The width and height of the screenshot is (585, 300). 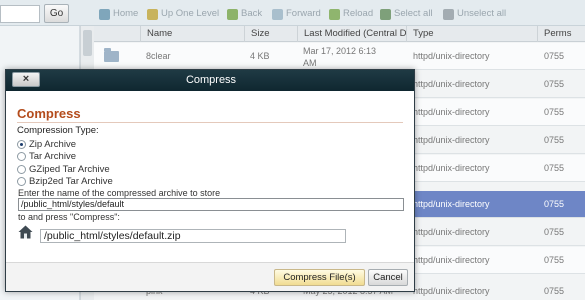 I want to click on checkbox-checked-icon, so click(x=385, y=14).